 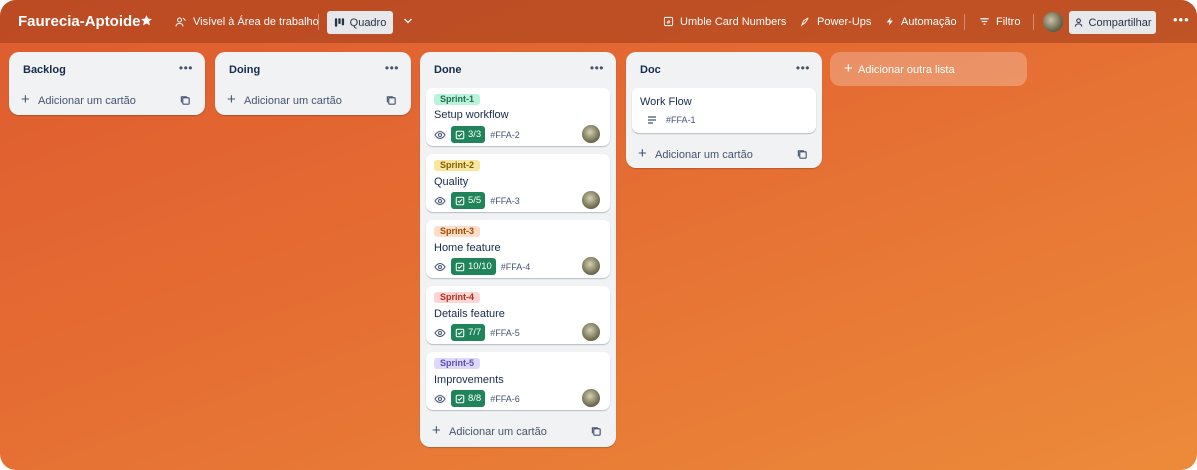 What do you see at coordinates (518, 381) in the screenshot?
I see `card: Sprint-5 Improvements 8/8 #FFA-6` at bounding box center [518, 381].